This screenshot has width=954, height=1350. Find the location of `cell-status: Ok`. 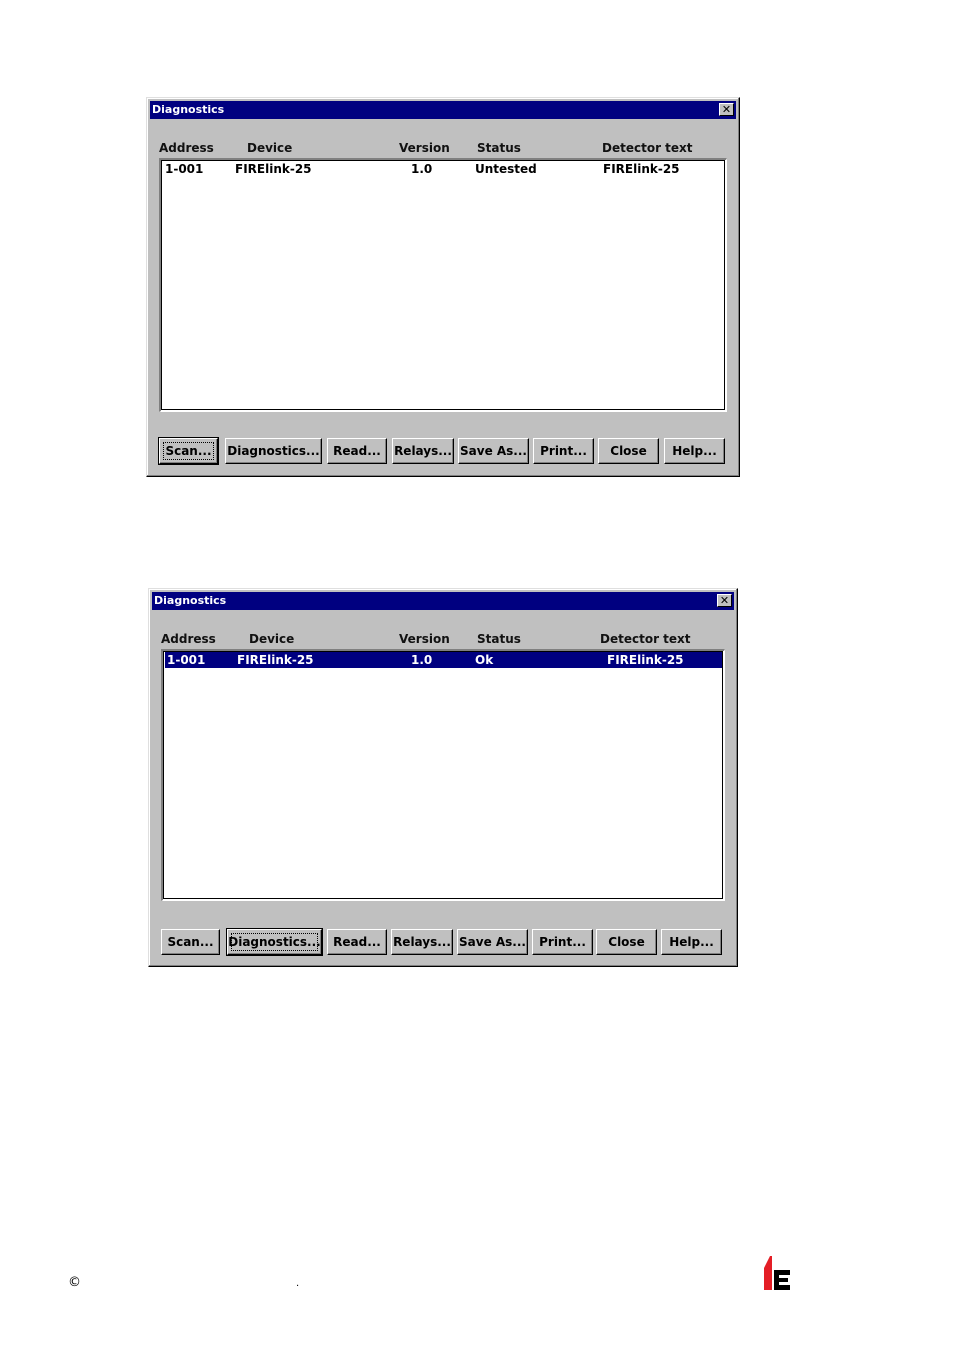

cell-status: Ok is located at coordinates (484, 660).